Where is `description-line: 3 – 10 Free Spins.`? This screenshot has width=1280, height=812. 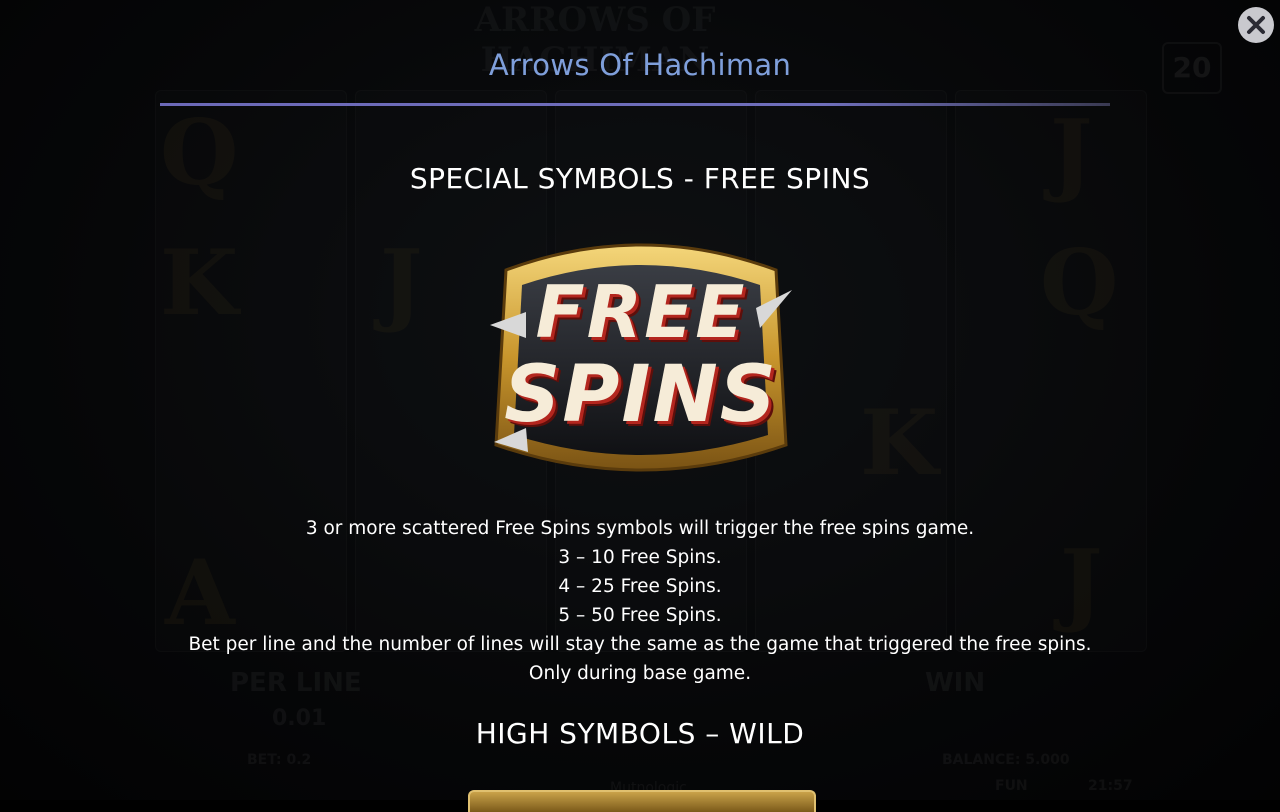 description-line: 3 – 10 Free Spins. is located at coordinates (640, 557).